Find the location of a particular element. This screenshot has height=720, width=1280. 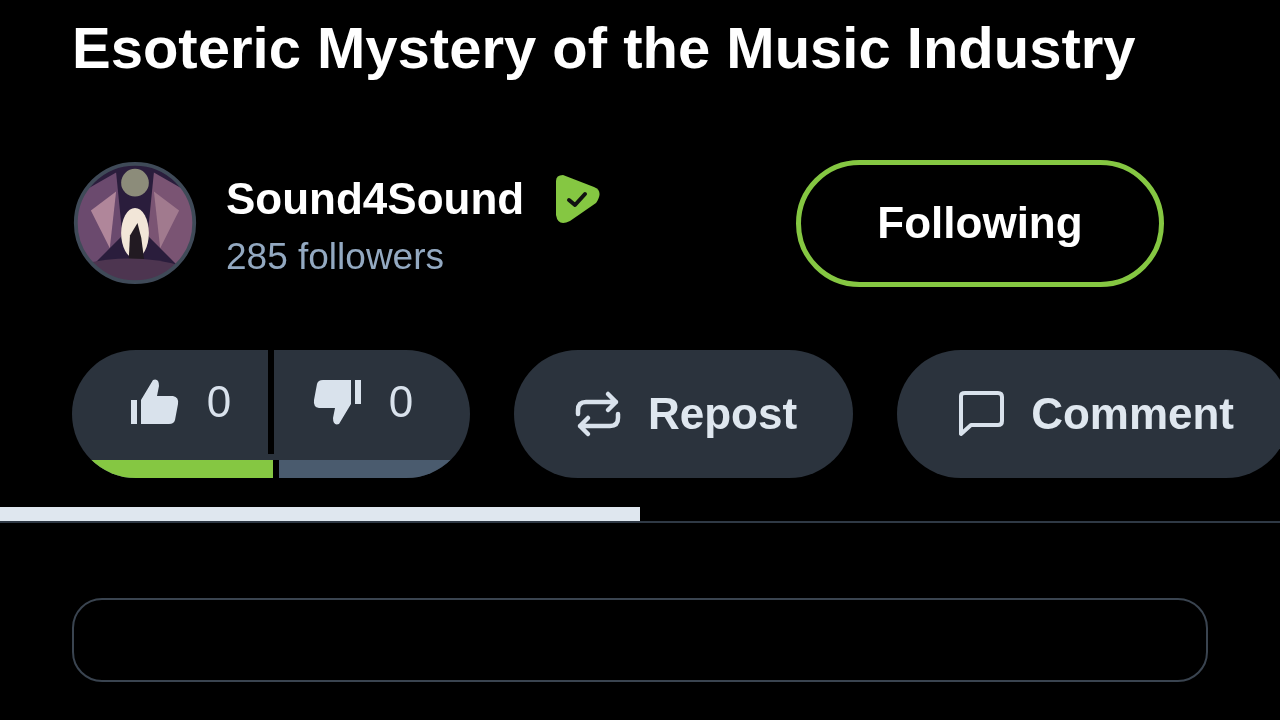

dislike-count: 0 is located at coordinates (401, 402).